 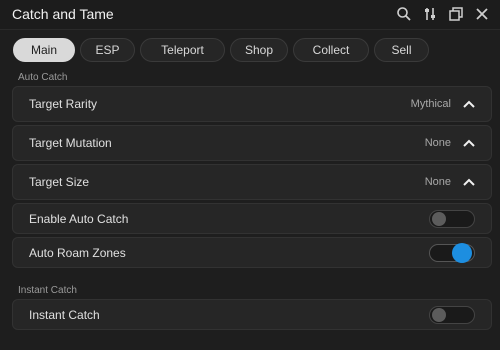 I want to click on target-rarity-dropdown: Target Rarity Mythical, so click(x=252, y=104).